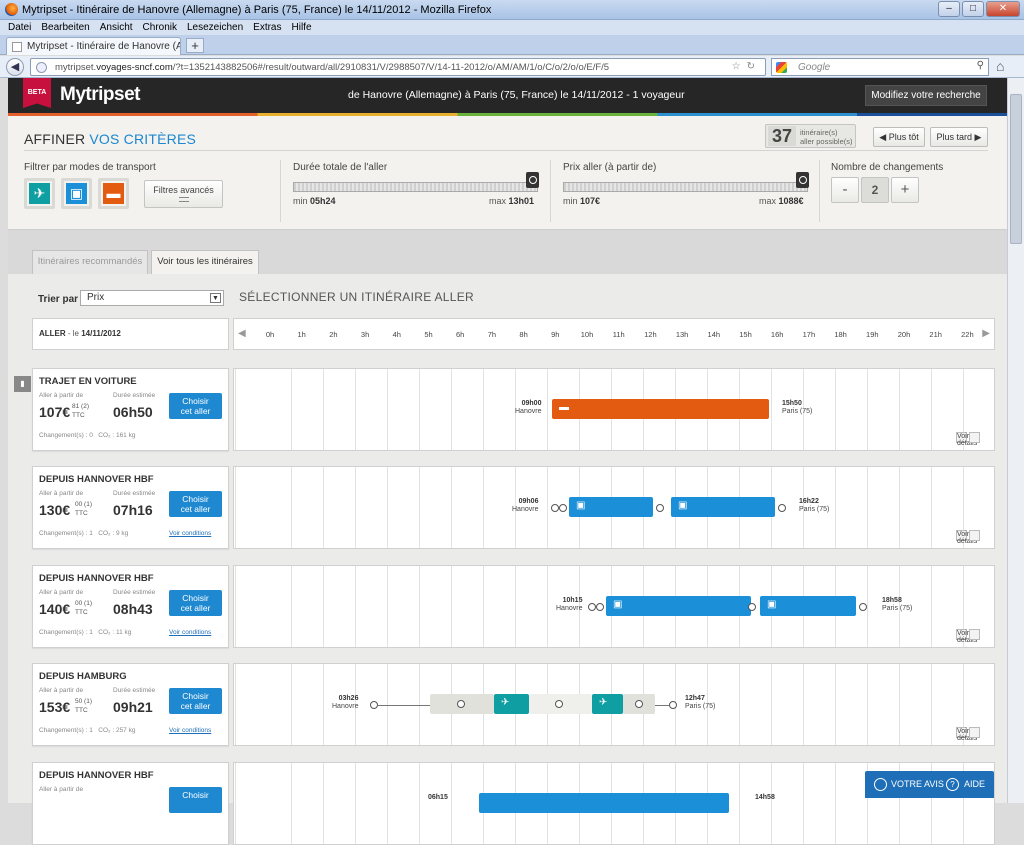  I want to click on modes-label: Filtrer par modes de transport, so click(90, 167).